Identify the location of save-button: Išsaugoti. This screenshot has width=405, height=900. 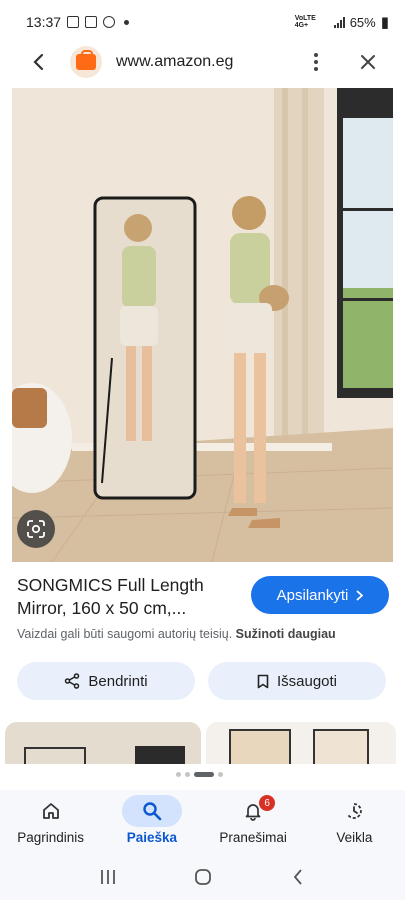
(297, 681).